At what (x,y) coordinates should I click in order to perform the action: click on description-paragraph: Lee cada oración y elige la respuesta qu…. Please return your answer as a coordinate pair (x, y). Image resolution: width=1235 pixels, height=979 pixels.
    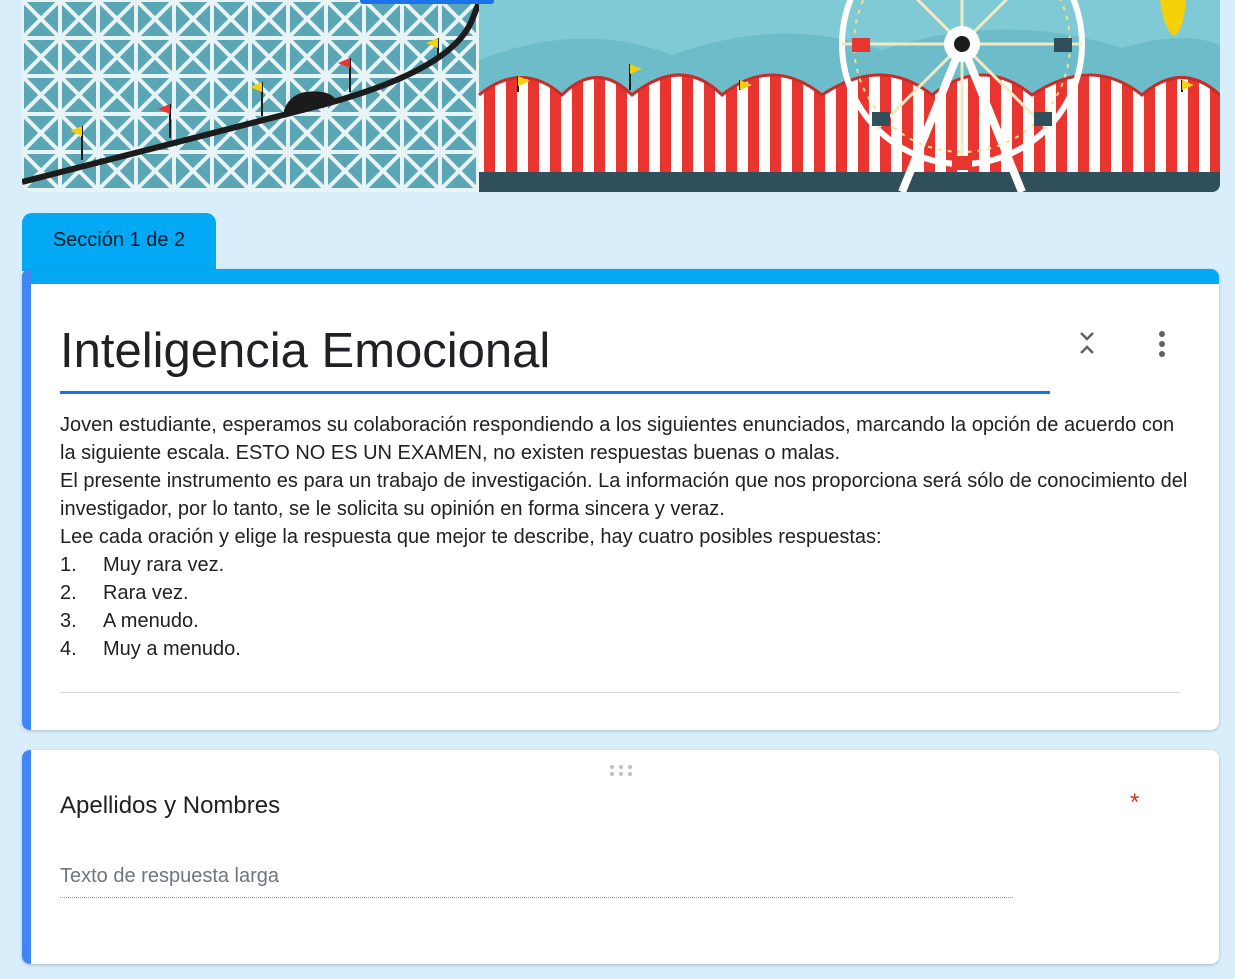
    Looking at the image, I should click on (471, 537).